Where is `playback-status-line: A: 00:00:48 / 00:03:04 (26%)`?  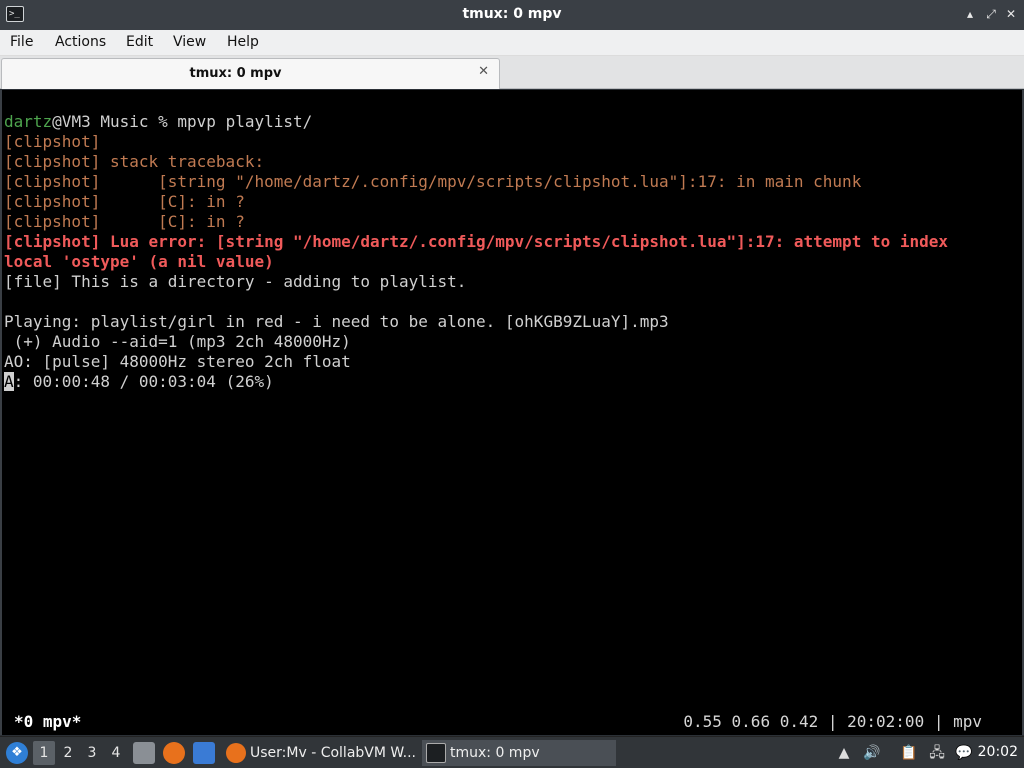 playback-status-line: A: 00:00:48 / 00:03:04 (26%) is located at coordinates (139, 382).